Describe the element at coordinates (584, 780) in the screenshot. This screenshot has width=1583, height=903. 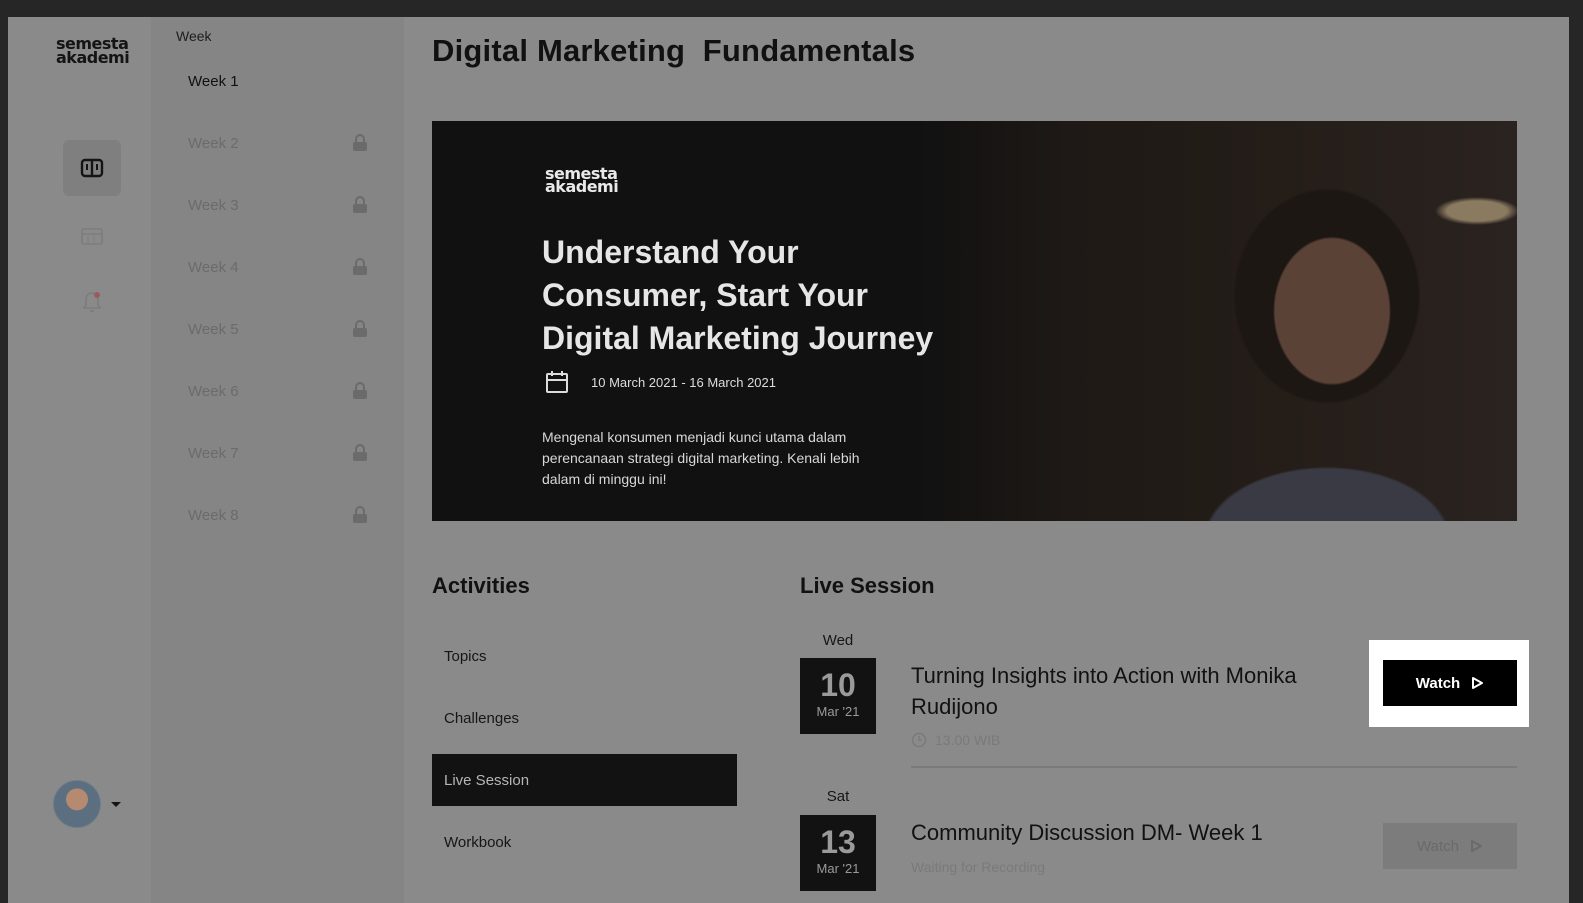
I see `activity-live-session: Live Session` at that location.